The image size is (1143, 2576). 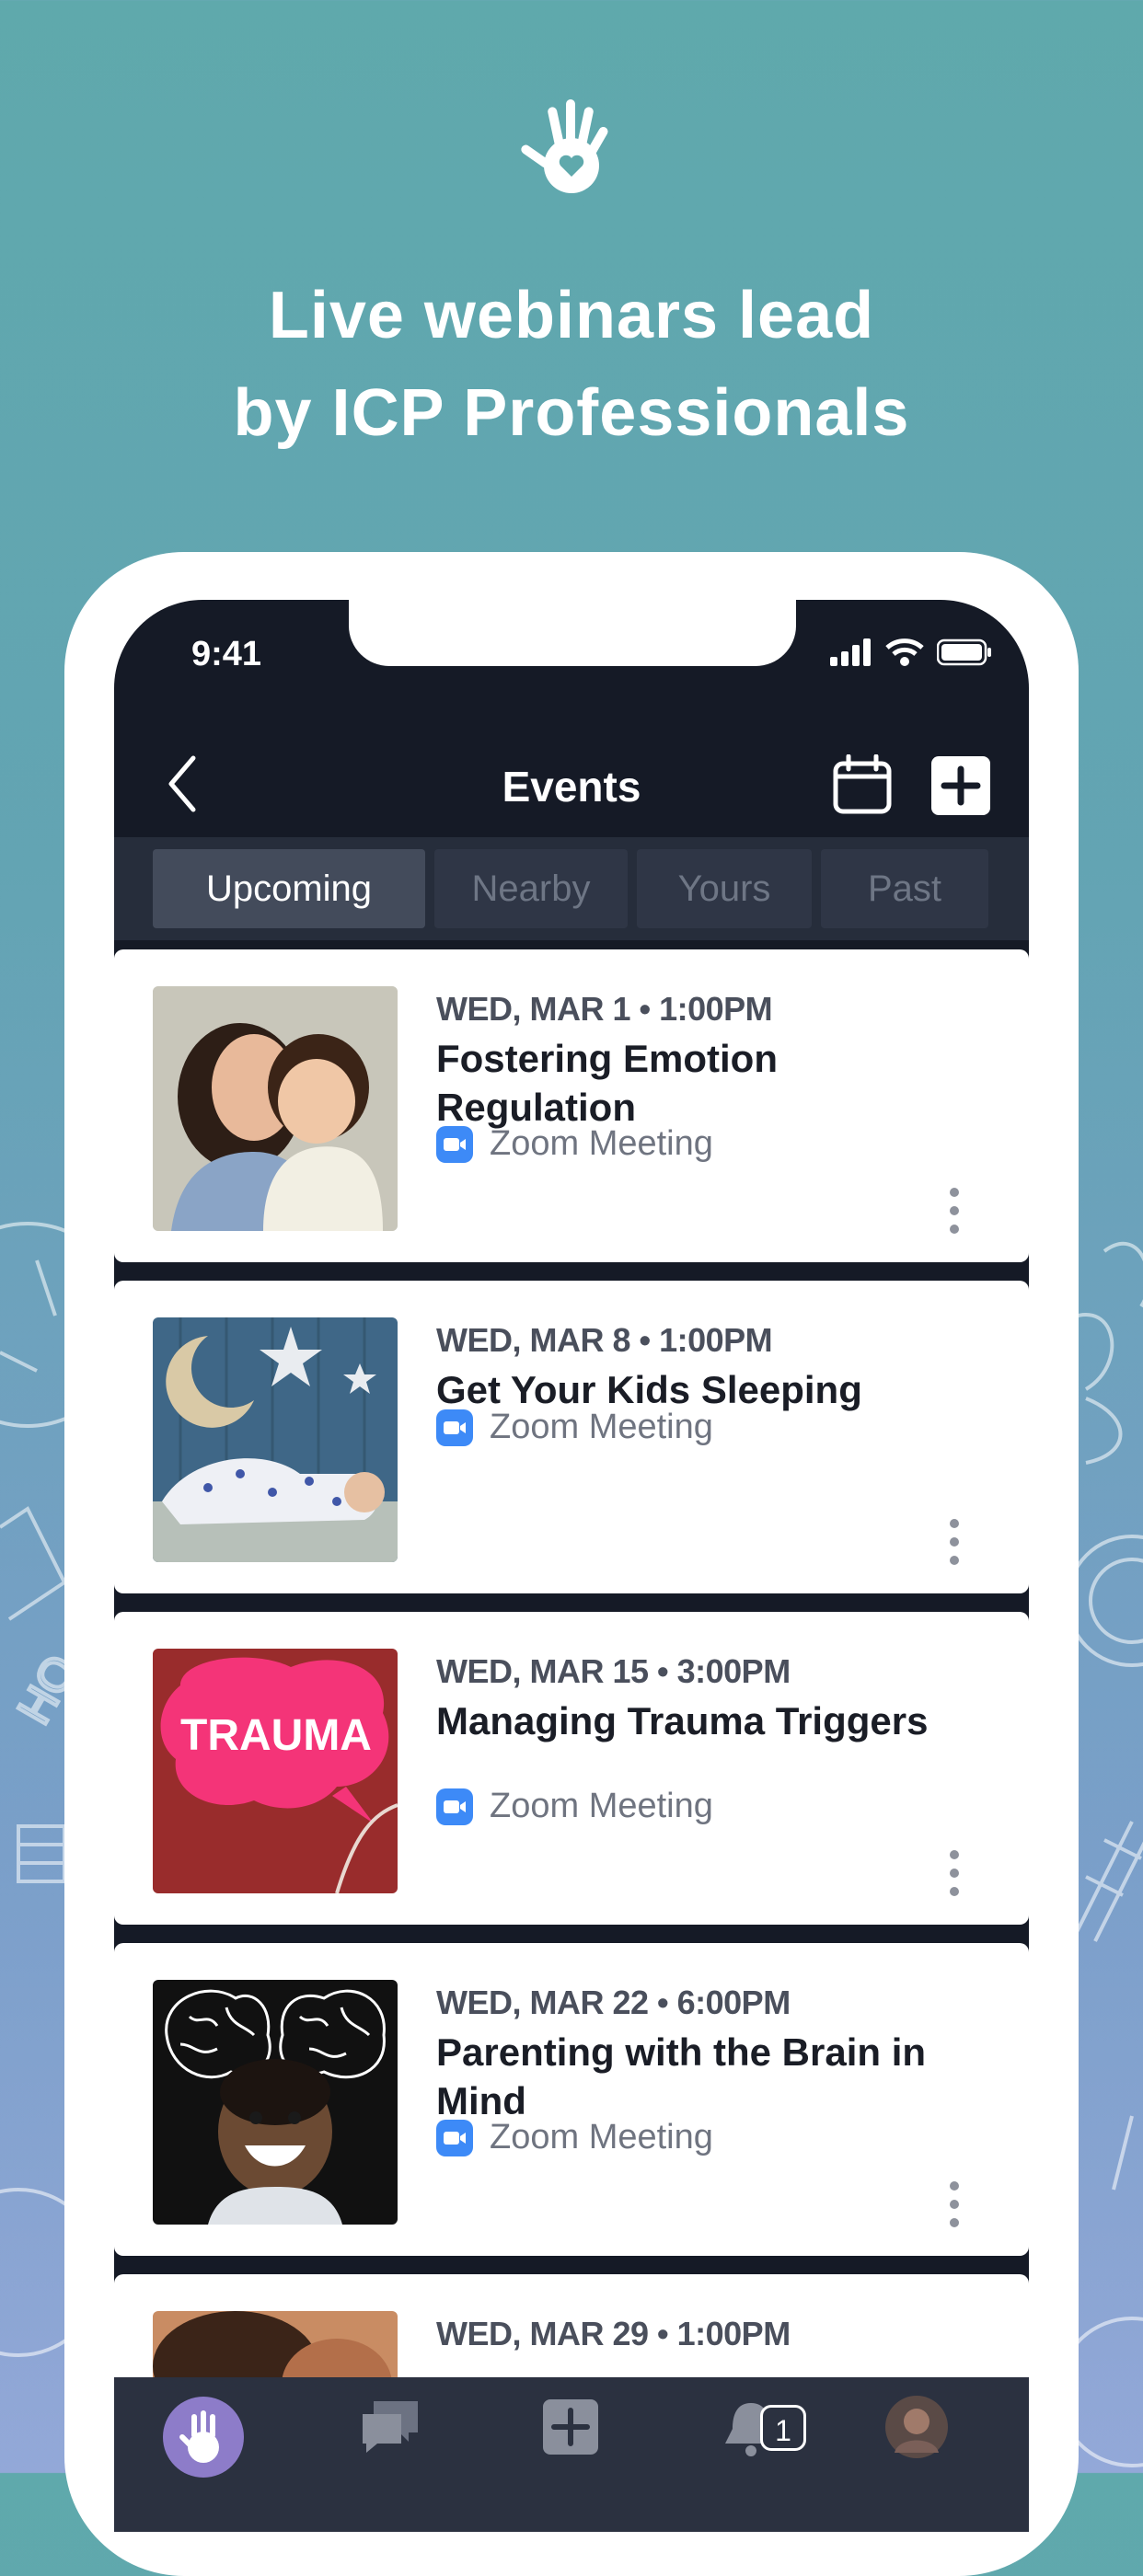 I want to click on chat-icon, so click(x=390, y=2427).